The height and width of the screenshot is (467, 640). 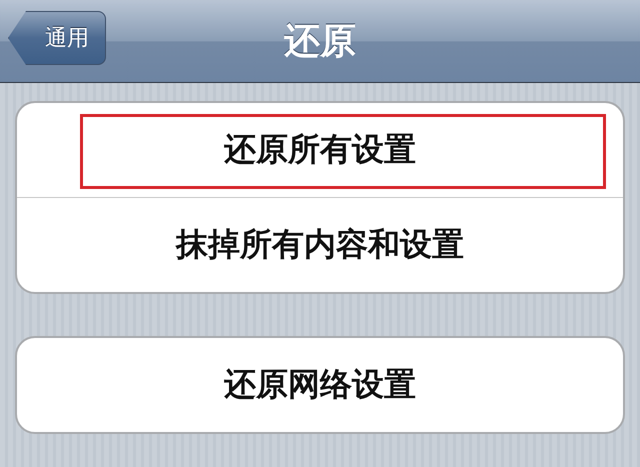 I want to click on row-label: 还原网络设置, so click(x=320, y=384).